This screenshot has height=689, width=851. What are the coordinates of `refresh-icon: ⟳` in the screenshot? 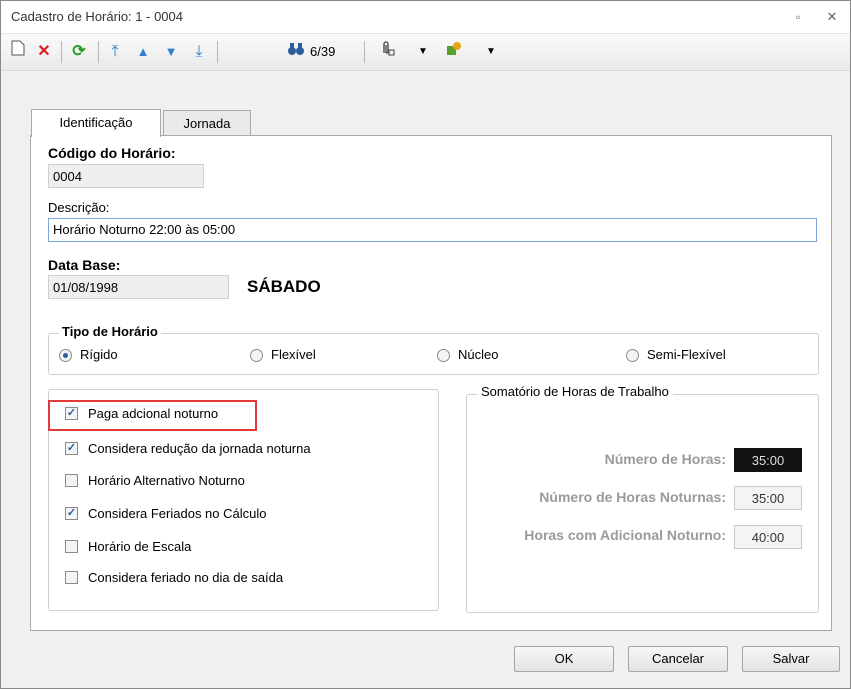 It's located at (79, 52).